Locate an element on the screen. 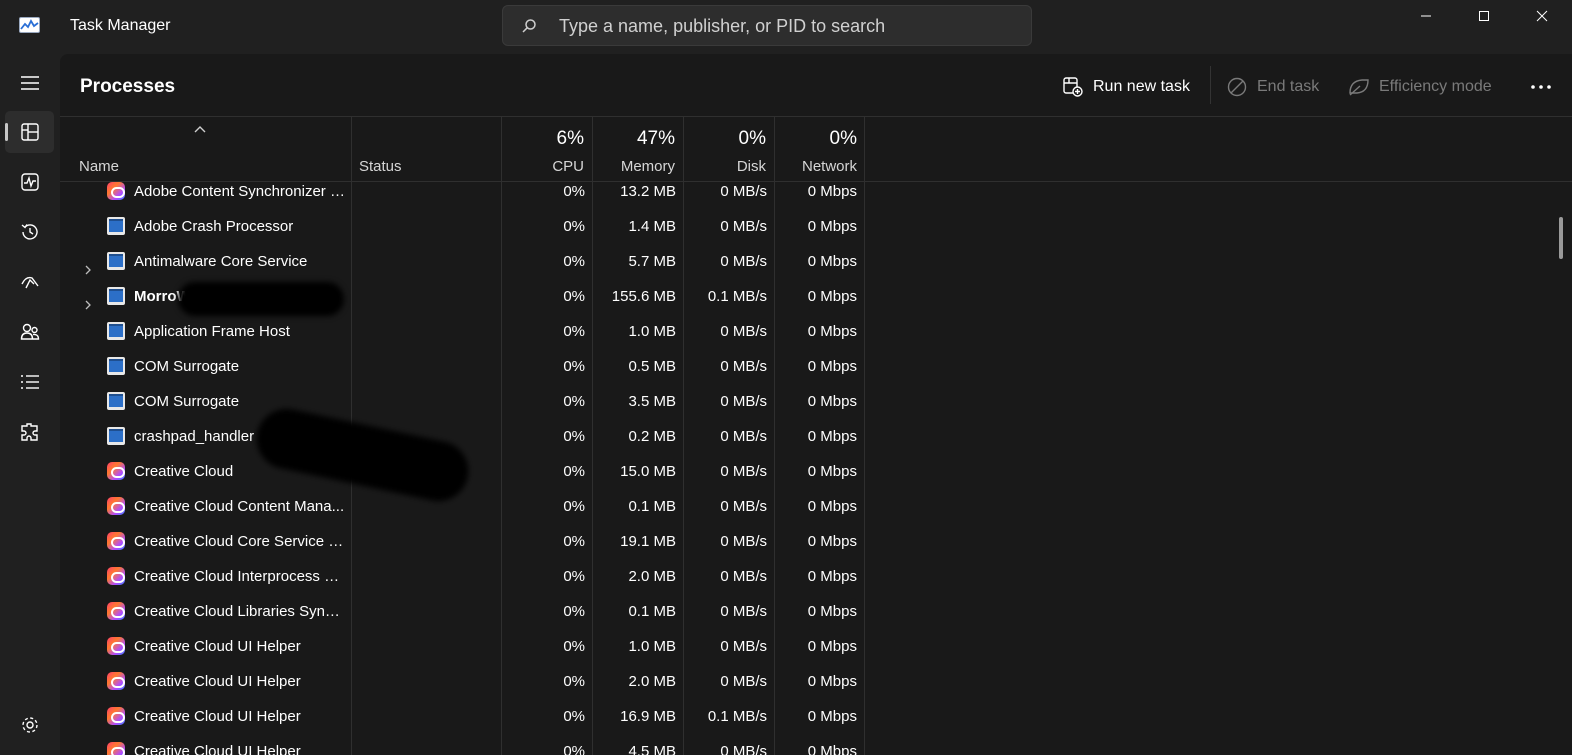 Image resolution: width=1572 pixels, height=755 pixels. minimize-button is located at coordinates (1426, 16).